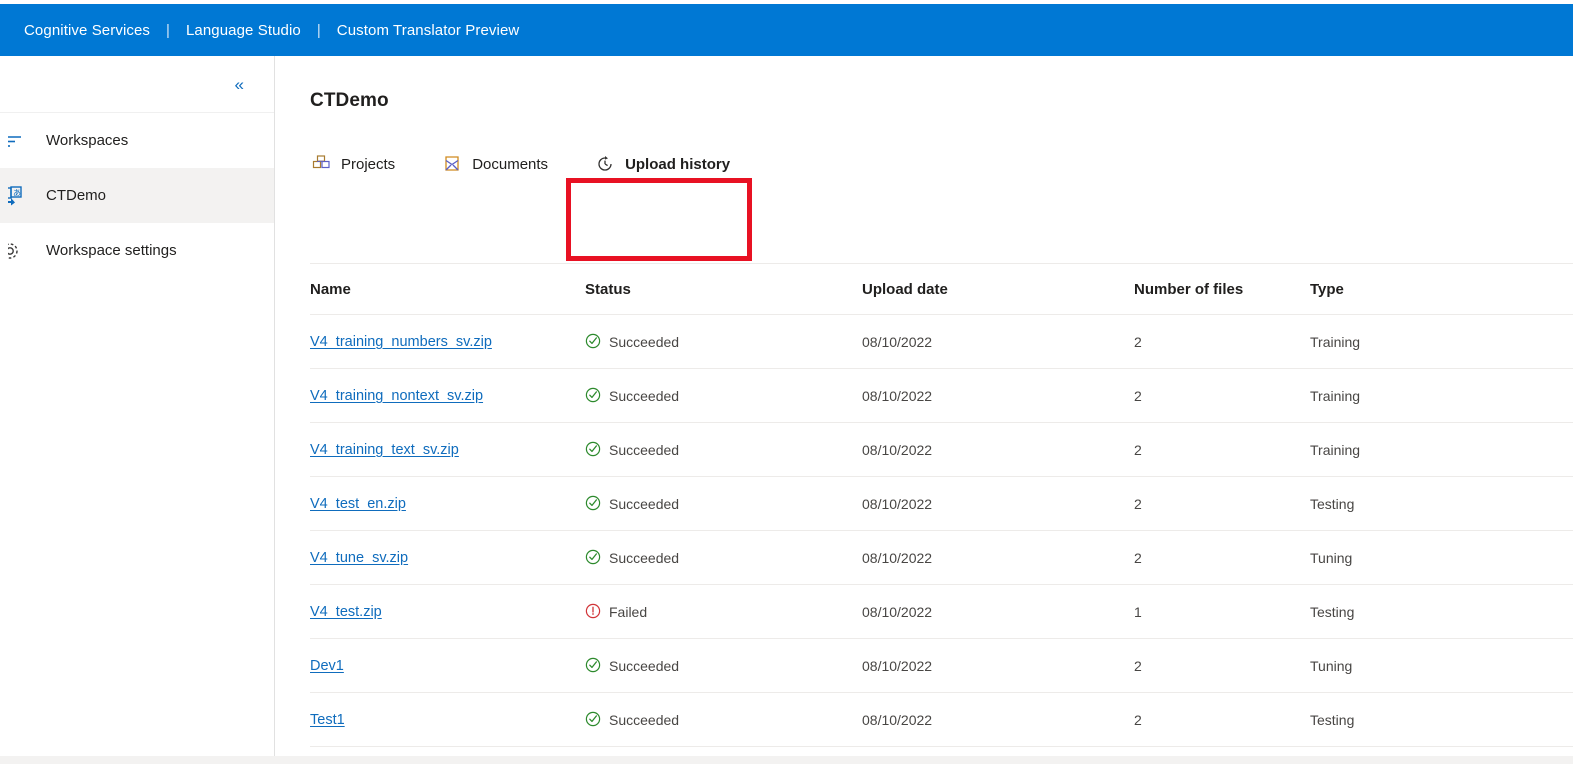  I want to click on sidebar-item-workspace-settings: Workspace settings, so click(137, 250).